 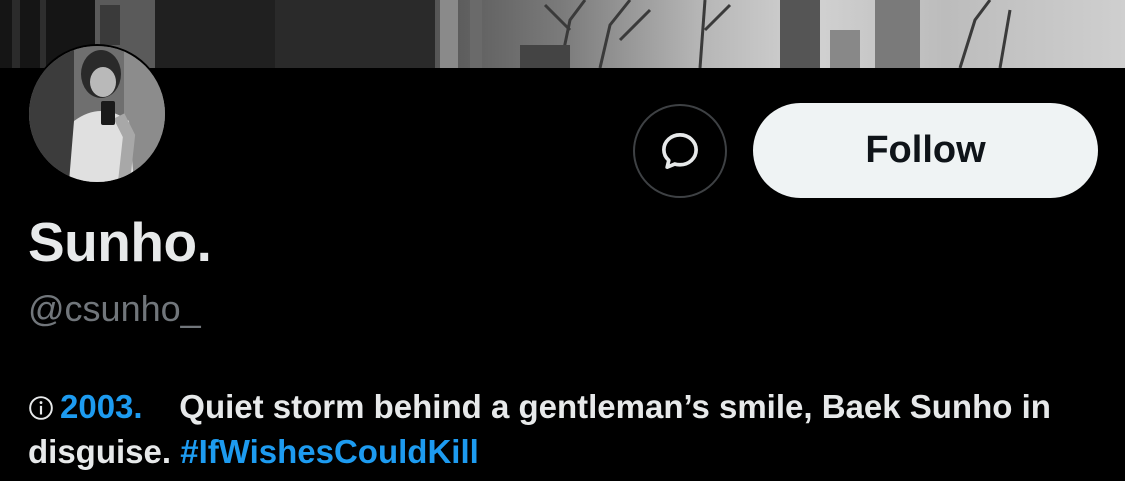 I want to click on follow-button: Follow, so click(x=925, y=150).